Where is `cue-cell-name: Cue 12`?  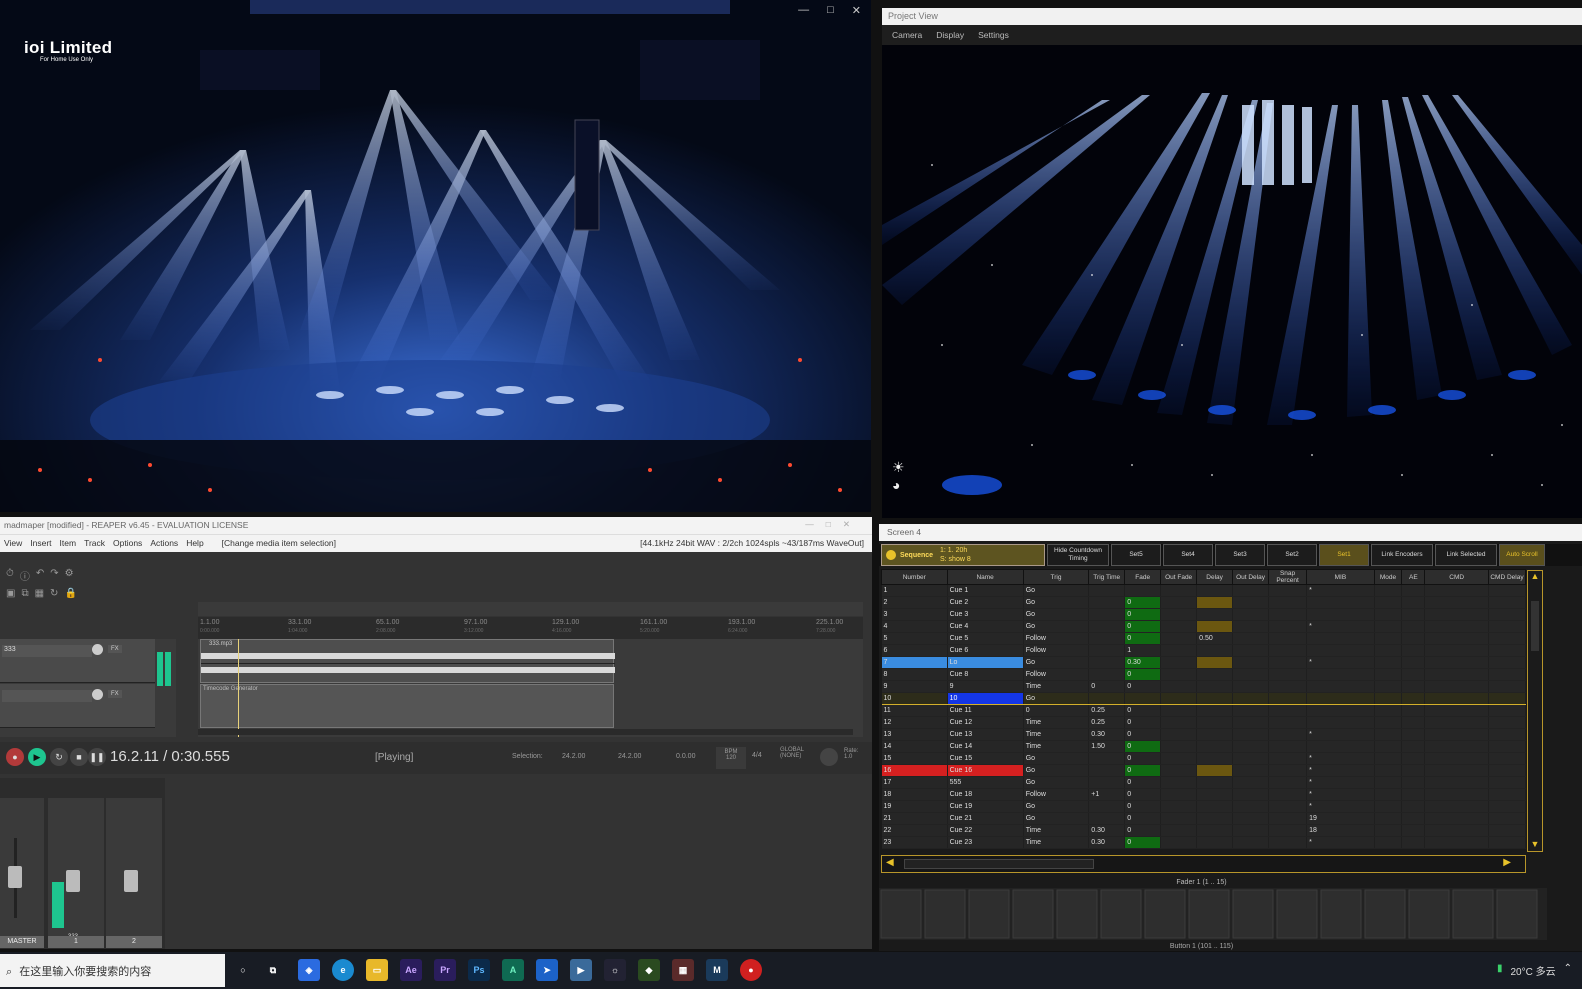 cue-cell-name: Cue 12 is located at coordinates (985, 722).